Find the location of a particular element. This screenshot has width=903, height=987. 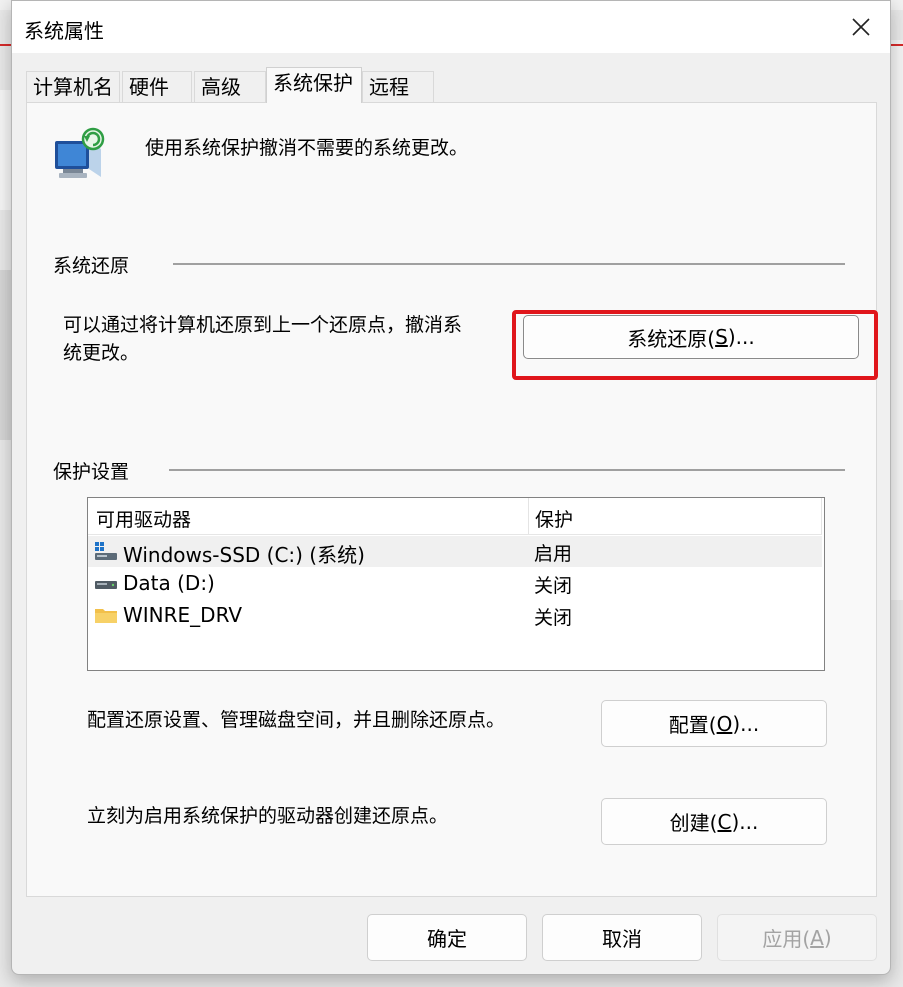

tab-remote: 远程 is located at coordinates (398, 87).